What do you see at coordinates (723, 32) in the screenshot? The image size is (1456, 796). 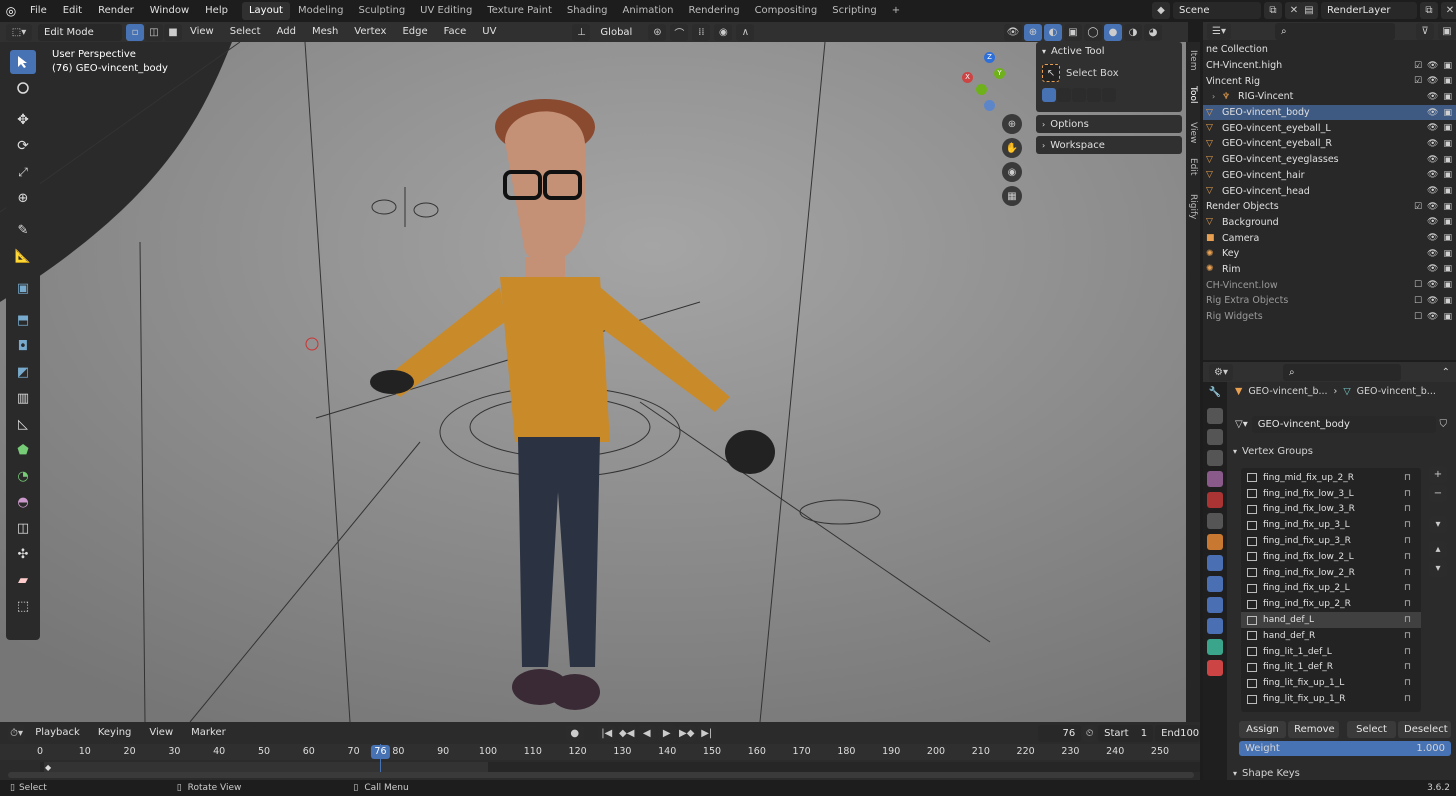 I see `proportional-edit-icon: ◉` at bounding box center [723, 32].